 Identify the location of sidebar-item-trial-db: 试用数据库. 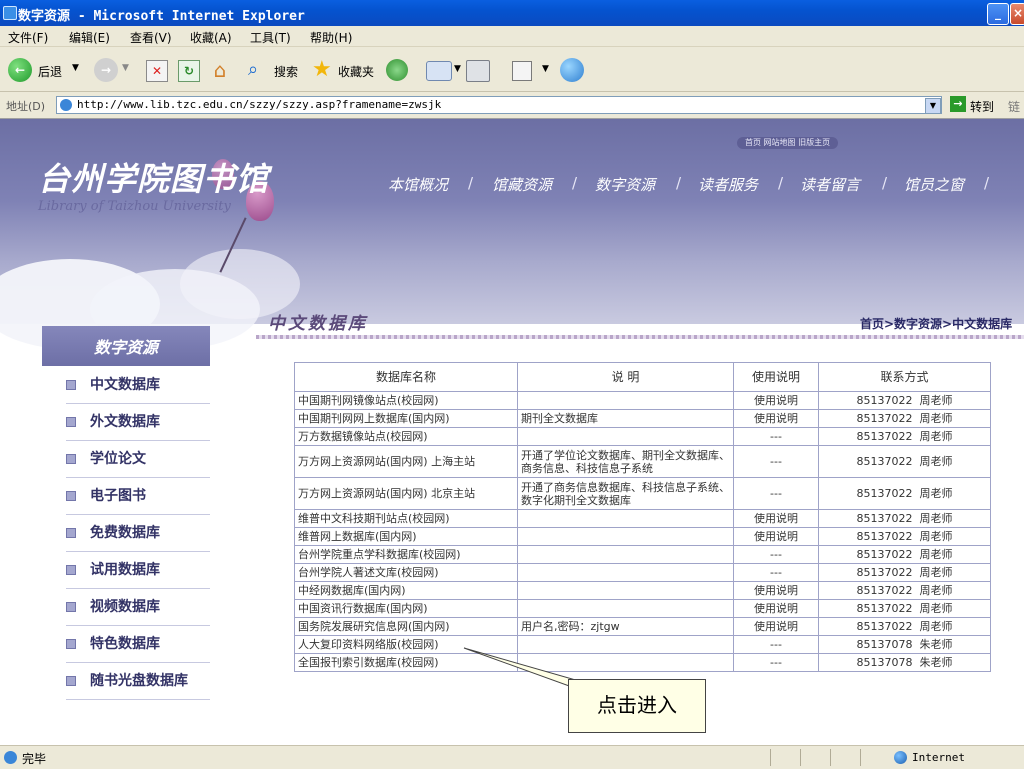
(138, 570).